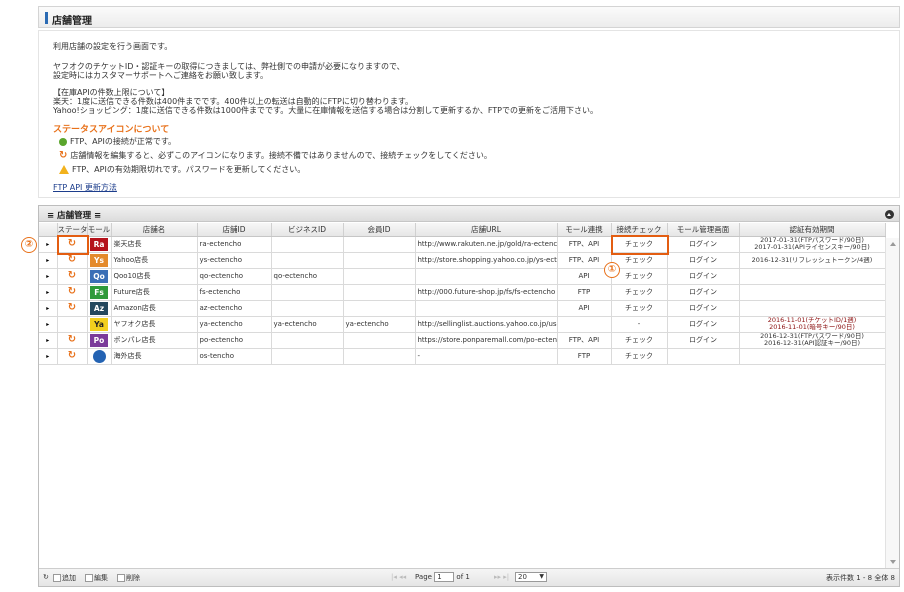 This screenshot has width=904, height=592. Describe the element at coordinates (85, 187) in the screenshot. I see `ftp-api-update-link: FTP API 更新方法` at that location.